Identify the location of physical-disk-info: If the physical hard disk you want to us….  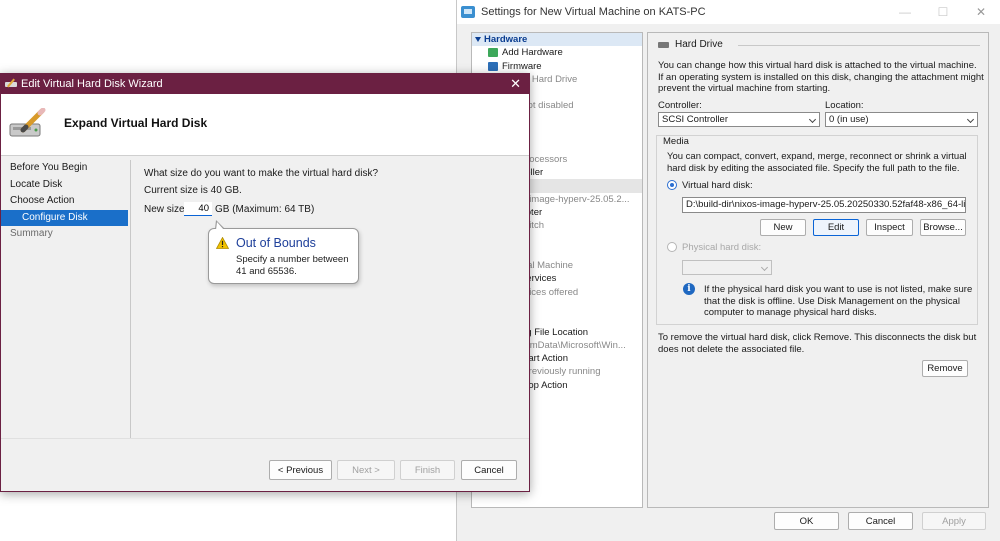
(838, 301).